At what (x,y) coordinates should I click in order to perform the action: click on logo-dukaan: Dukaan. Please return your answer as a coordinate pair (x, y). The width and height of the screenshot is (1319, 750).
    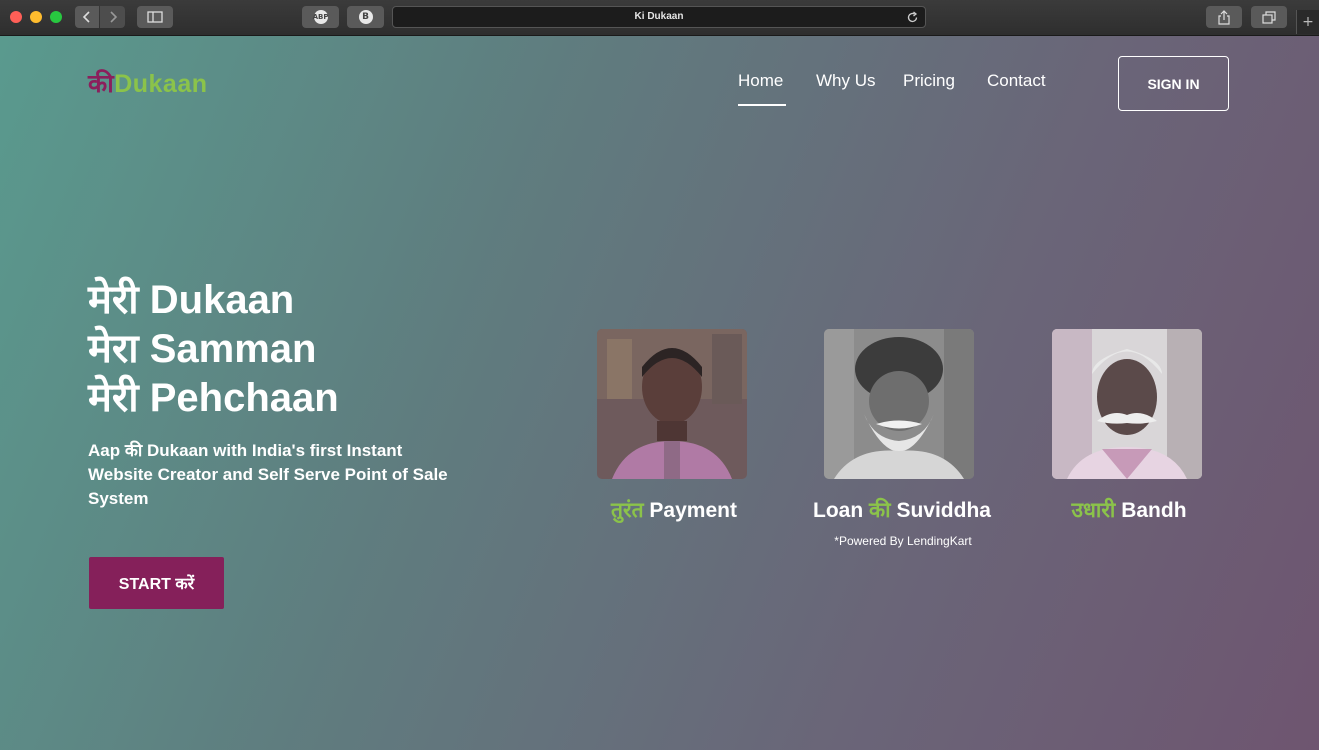
    Looking at the image, I should click on (161, 84).